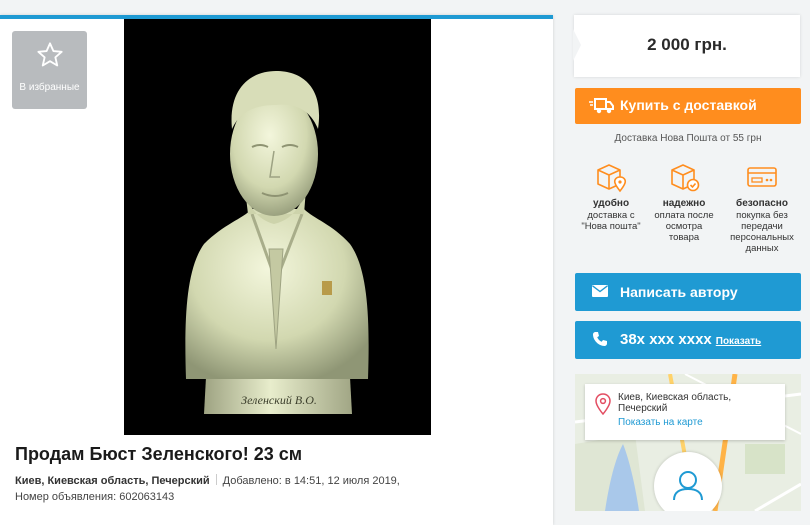 The image size is (810, 525). I want to click on price-box: 2 000 грн., so click(686, 46).